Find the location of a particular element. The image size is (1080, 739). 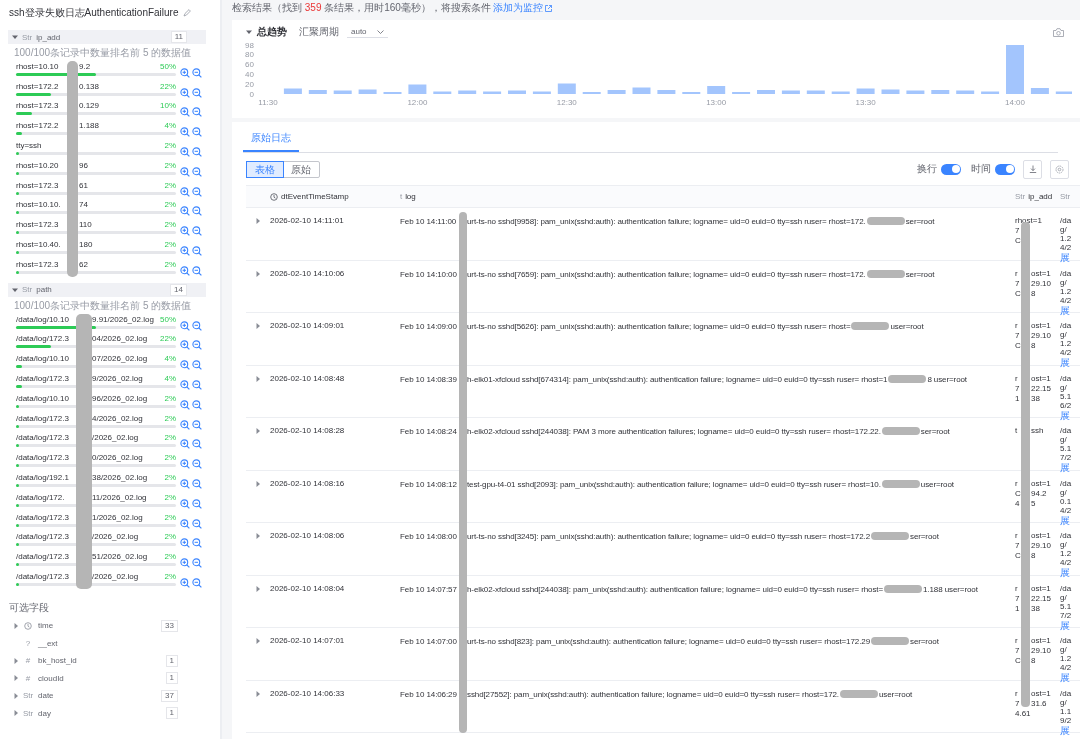

field-name: __ext is located at coordinates (129, 643).